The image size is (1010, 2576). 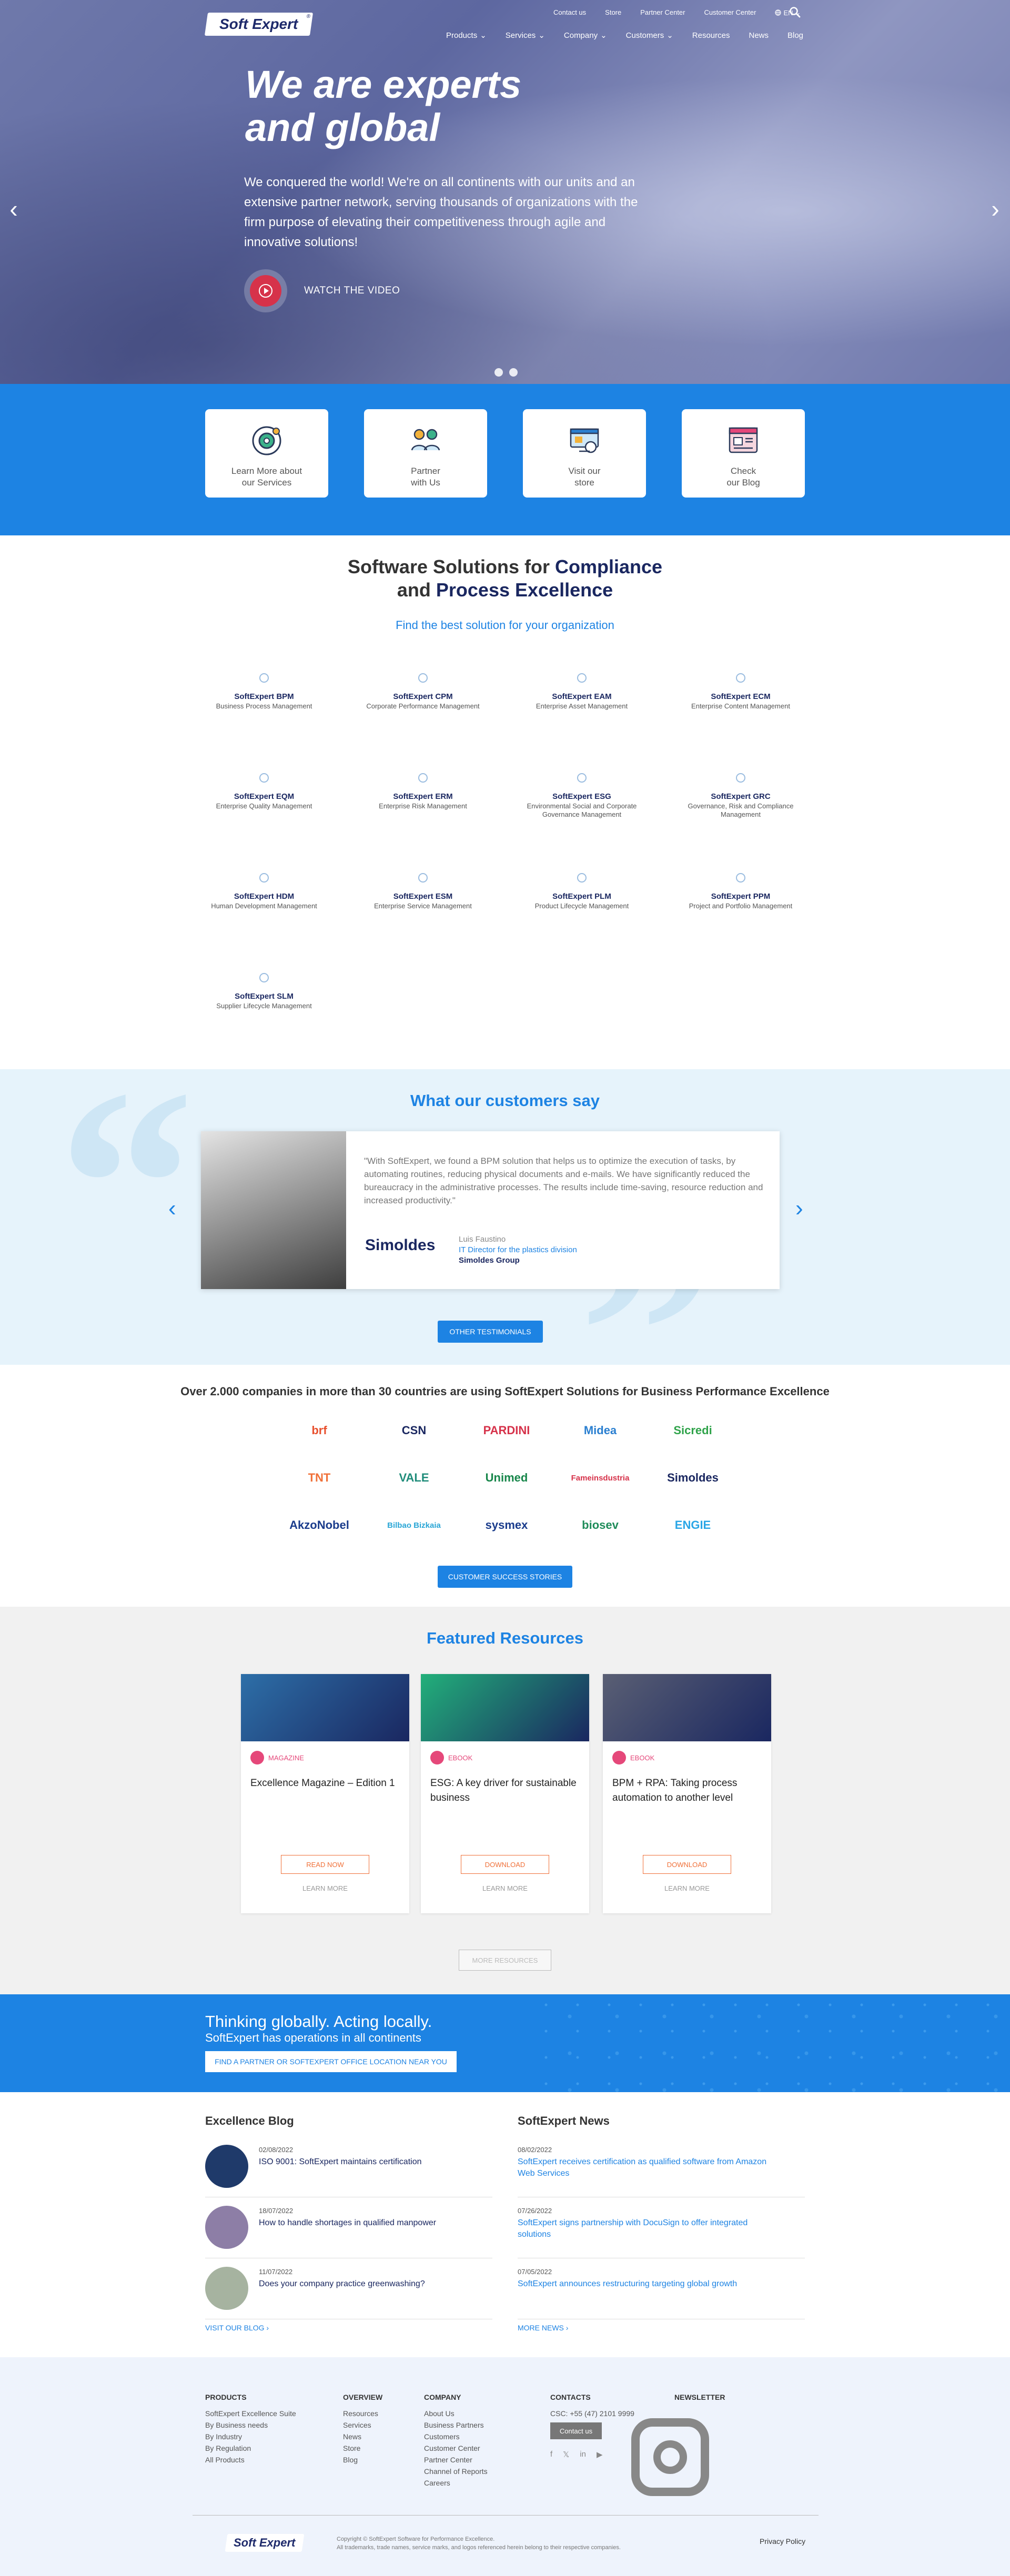 I want to click on footer-product-link: By Business needs, so click(x=250, y=2425).